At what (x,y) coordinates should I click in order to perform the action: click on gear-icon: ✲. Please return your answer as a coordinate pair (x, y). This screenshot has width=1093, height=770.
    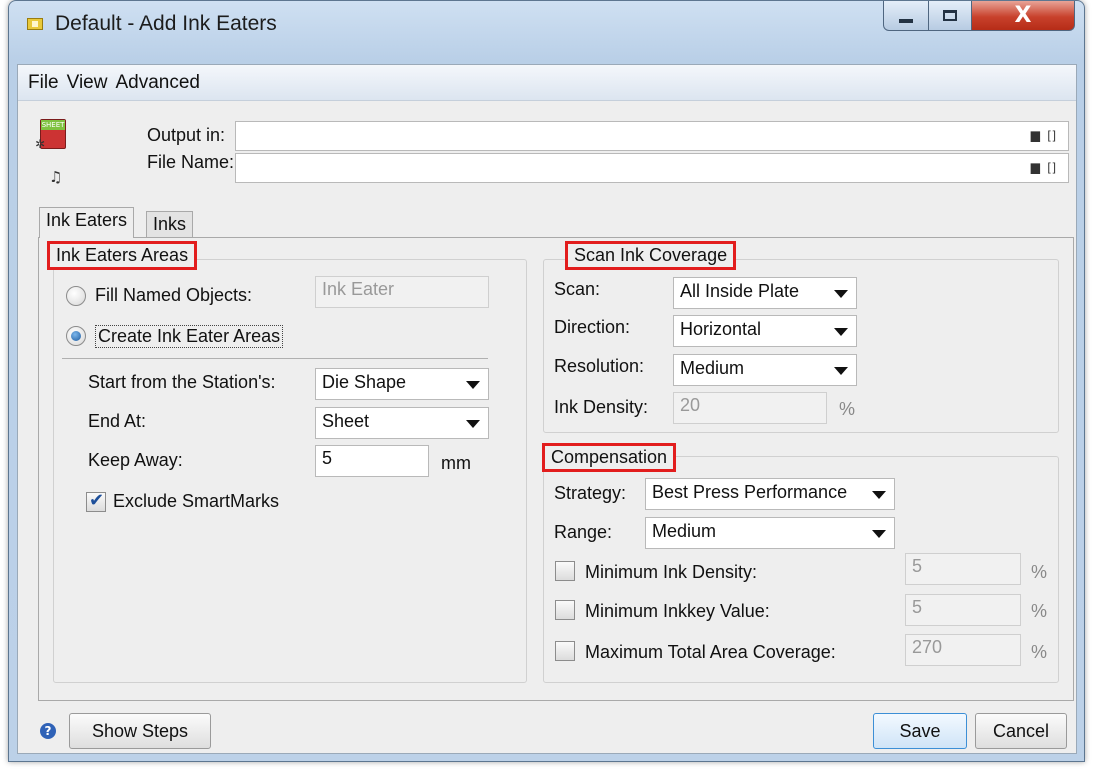
    Looking at the image, I should click on (40, 144).